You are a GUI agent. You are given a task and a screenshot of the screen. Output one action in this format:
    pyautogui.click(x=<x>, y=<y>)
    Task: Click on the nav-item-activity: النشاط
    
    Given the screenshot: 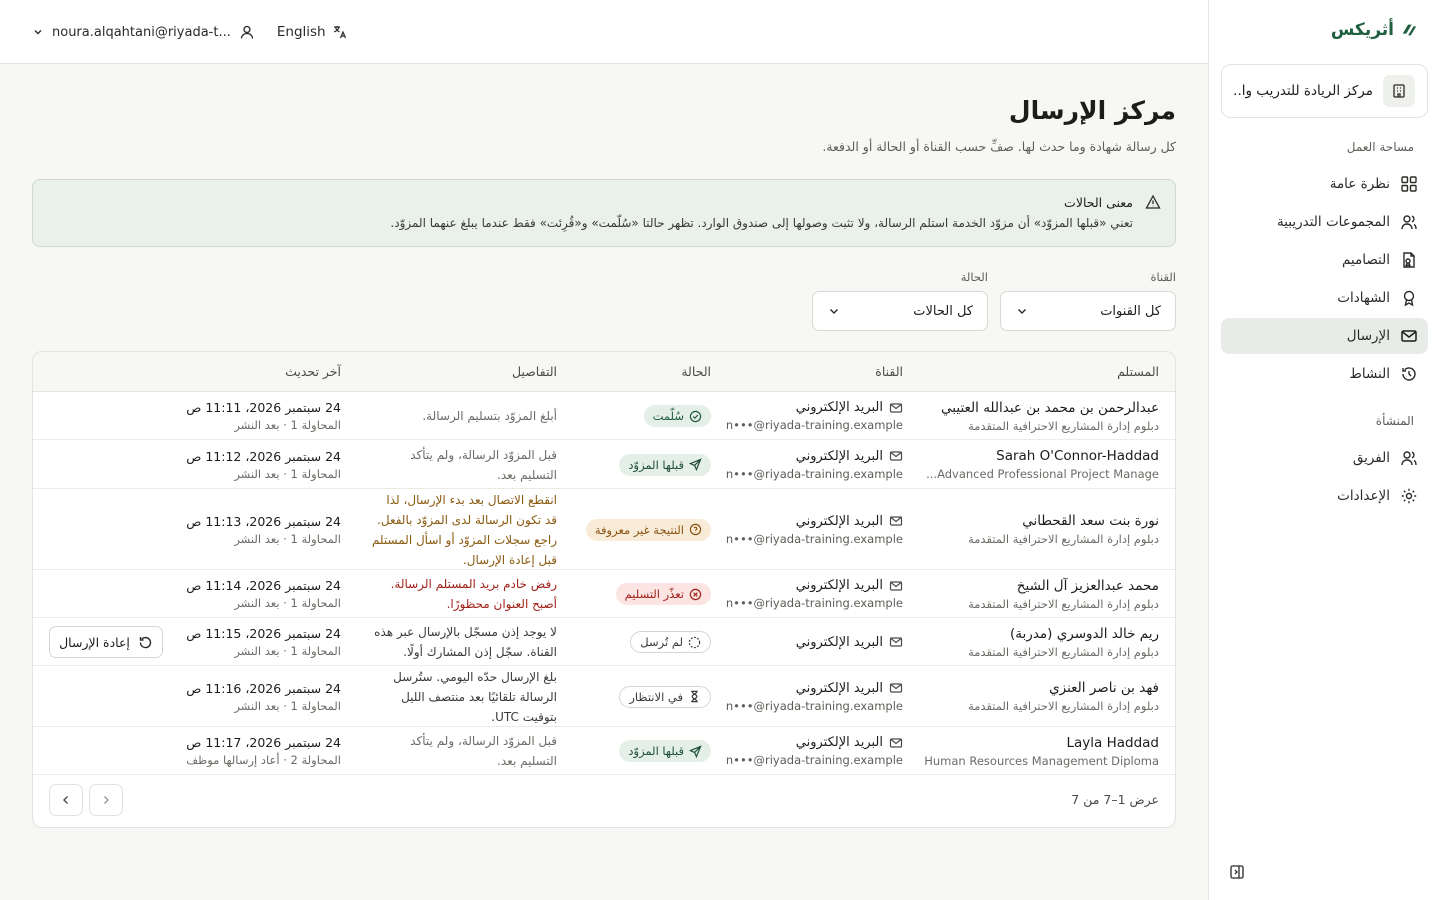 What is the action you would take?
    pyautogui.click(x=1324, y=374)
    